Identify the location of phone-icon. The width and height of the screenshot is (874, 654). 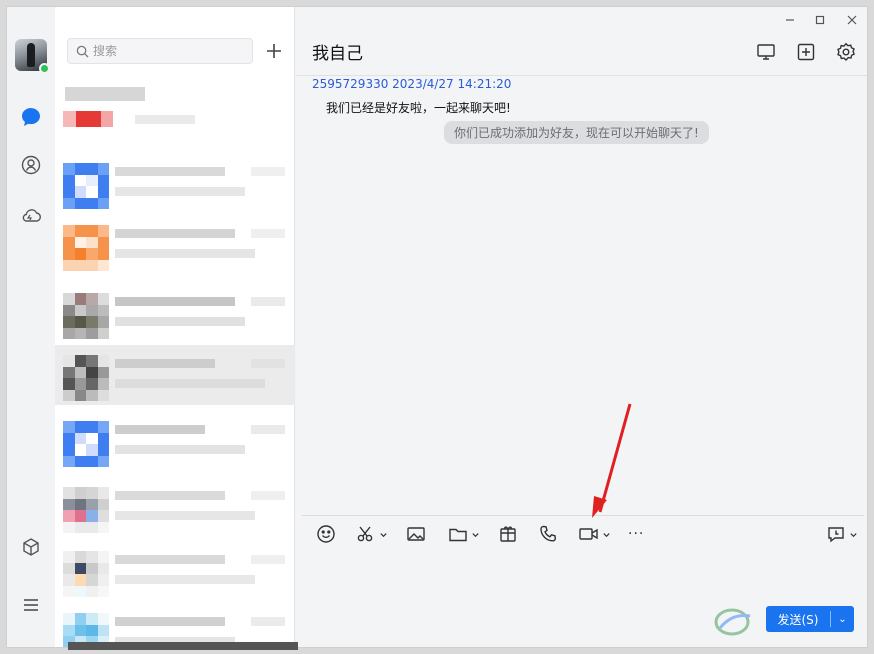
(548, 534).